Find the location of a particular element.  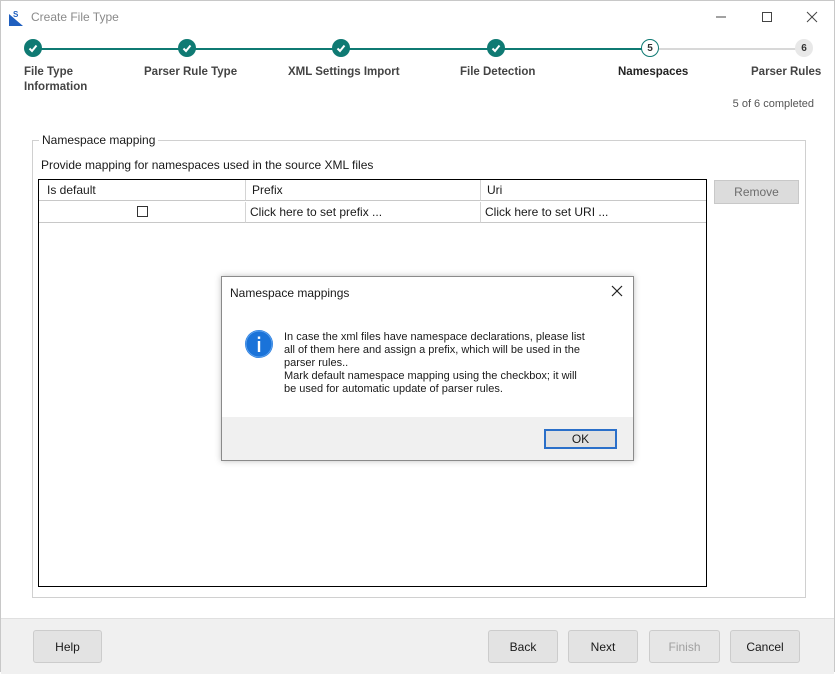

column-header-uri: Uri is located at coordinates (593, 190).